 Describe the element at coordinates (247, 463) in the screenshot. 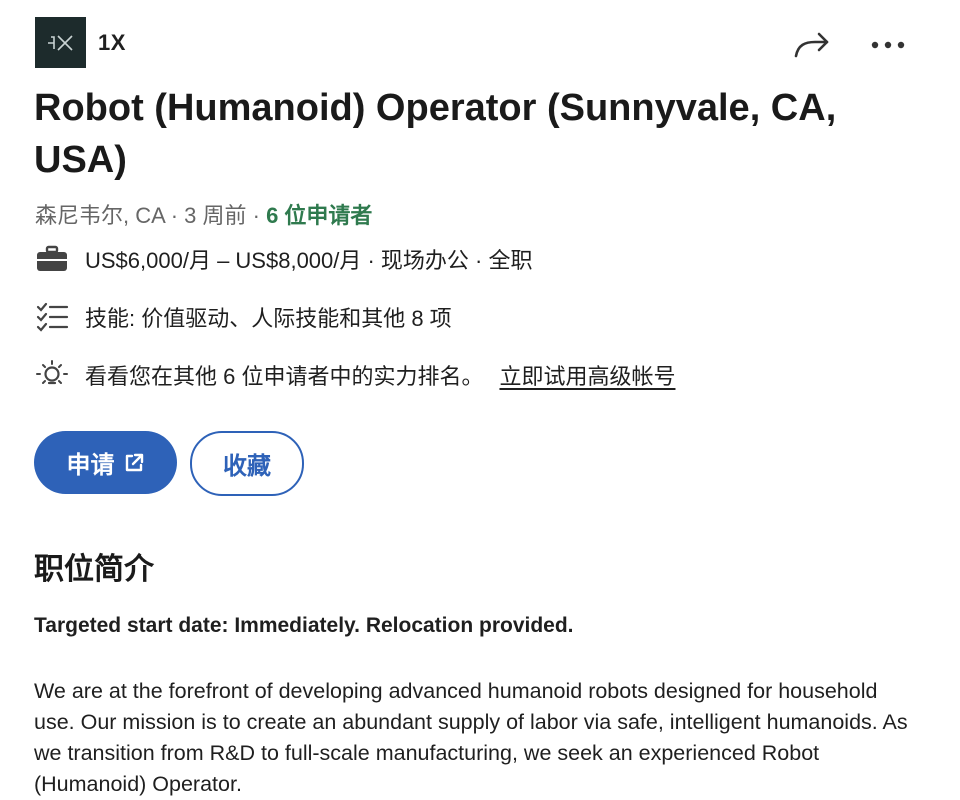

I see `save-button: 收藏` at that location.